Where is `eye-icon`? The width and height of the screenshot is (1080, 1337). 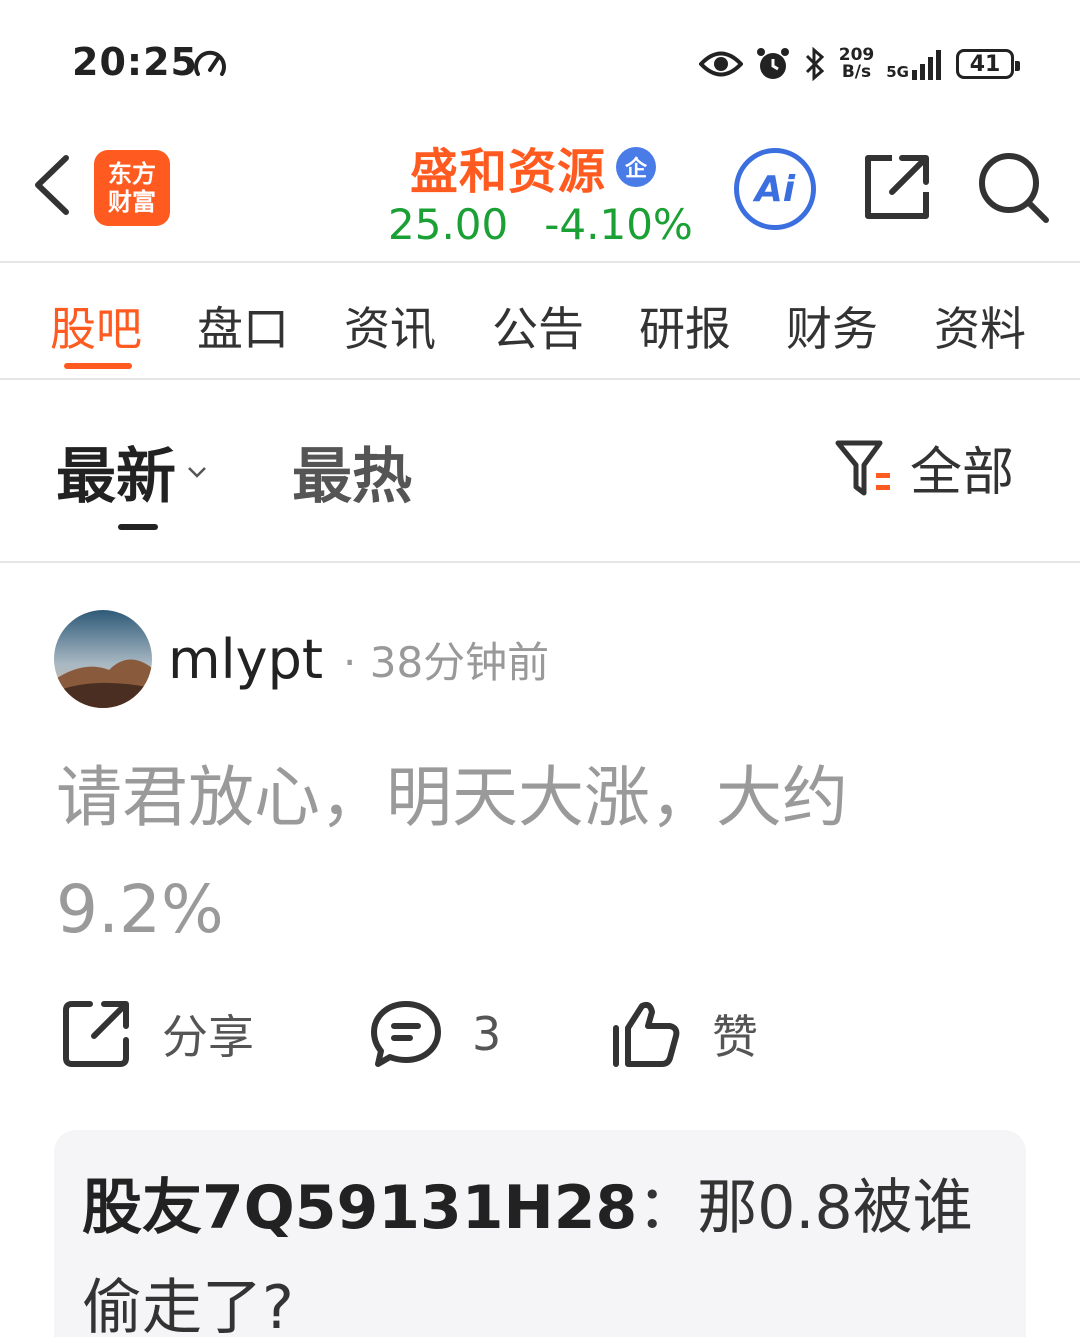 eye-icon is located at coordinates (720, 64).